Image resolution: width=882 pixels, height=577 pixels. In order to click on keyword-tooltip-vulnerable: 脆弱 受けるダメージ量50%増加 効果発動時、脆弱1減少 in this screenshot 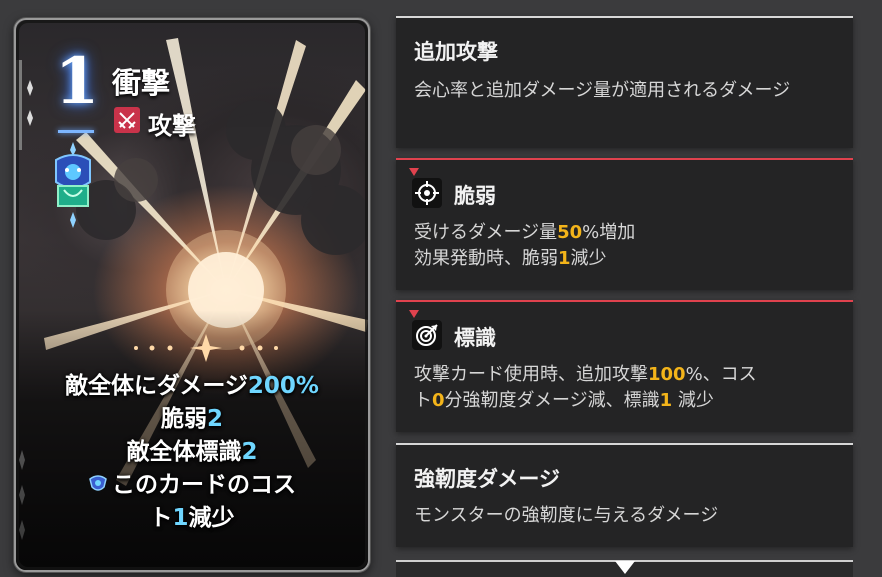, I will do `click(624, 224)`.